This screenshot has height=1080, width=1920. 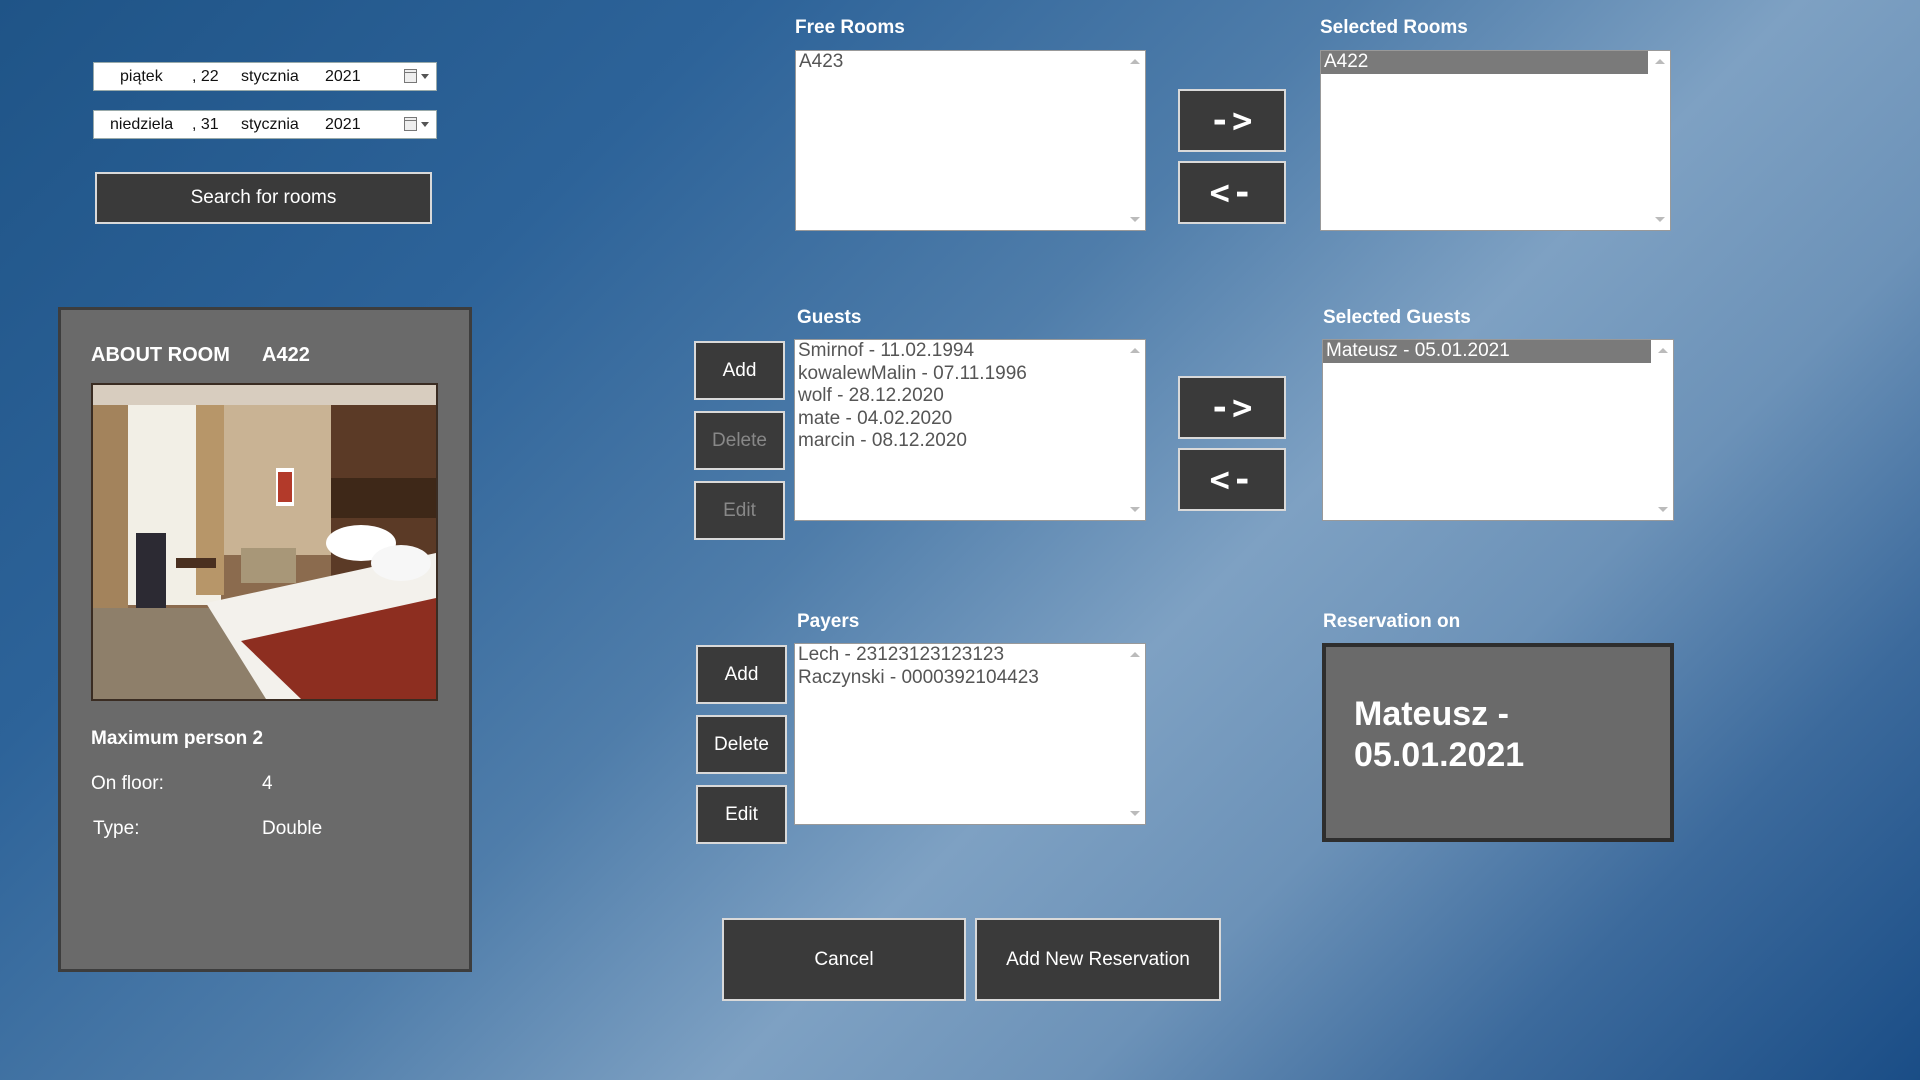 I want to click on free-rooms-label: Free Rooms, so click(x=850, y=27).